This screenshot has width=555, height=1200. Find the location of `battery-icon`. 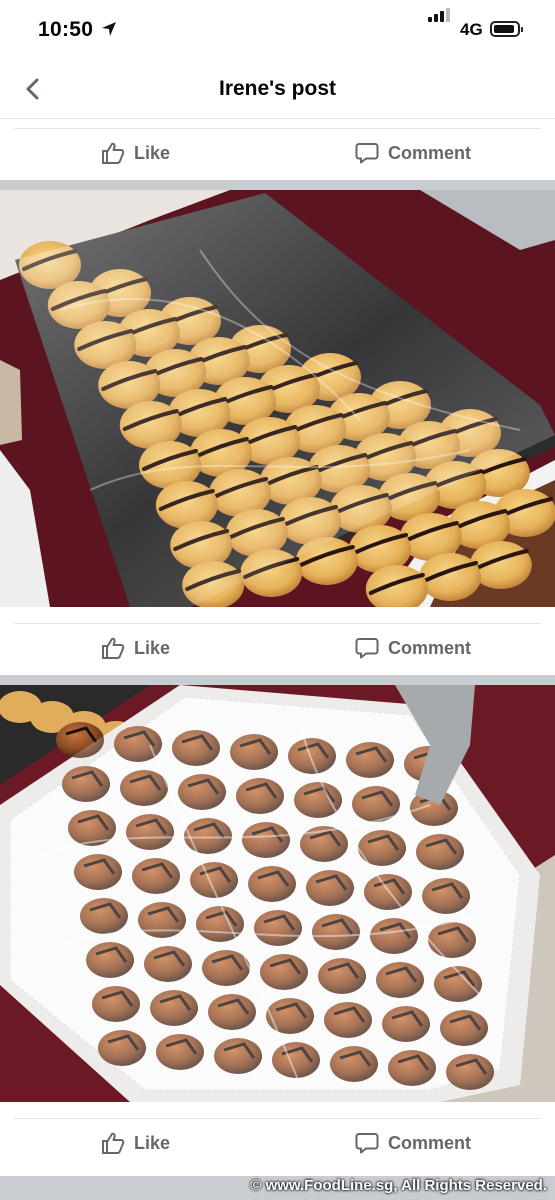

battery-icon is located at coordinates (506, 29).